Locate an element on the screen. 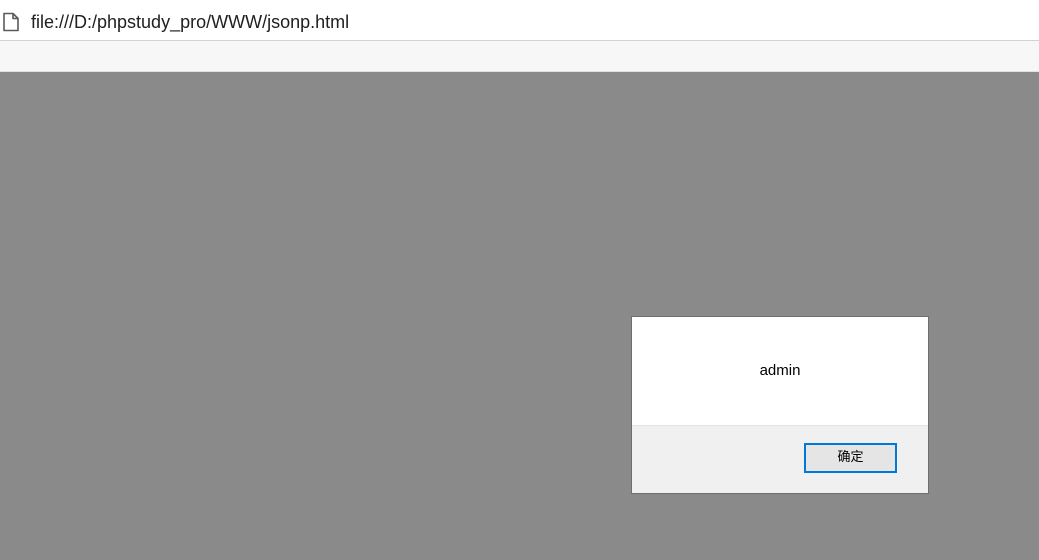 The height and width of the screenshot is (560, 1039). bookmarks-bar is located at coordinates (519, 56).